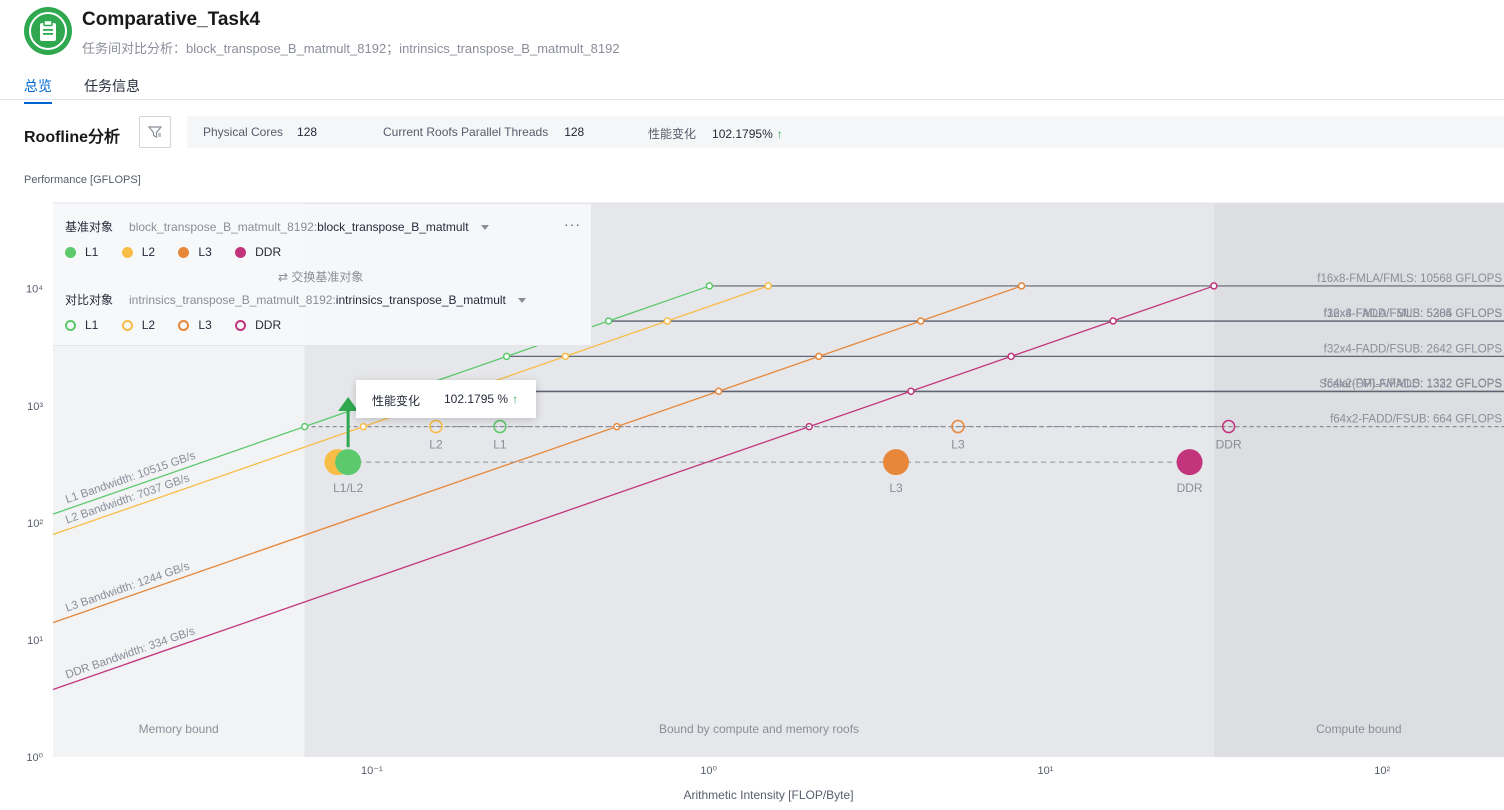 The height and width of the screenshot is (810, 1504). I want to click on x-tick-label-2: 10¹, so click(1045, 771).